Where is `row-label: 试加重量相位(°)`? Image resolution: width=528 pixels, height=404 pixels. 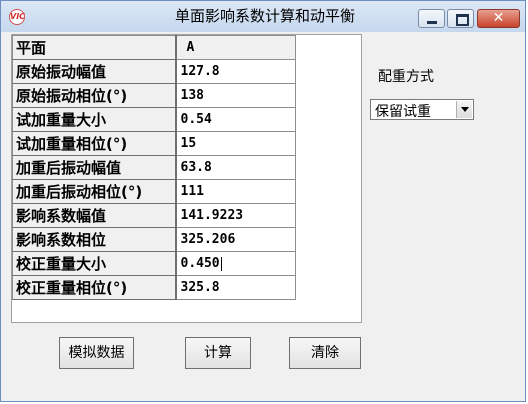
row-label: 试加重量相位(°) is located at coordinates (94, 143).